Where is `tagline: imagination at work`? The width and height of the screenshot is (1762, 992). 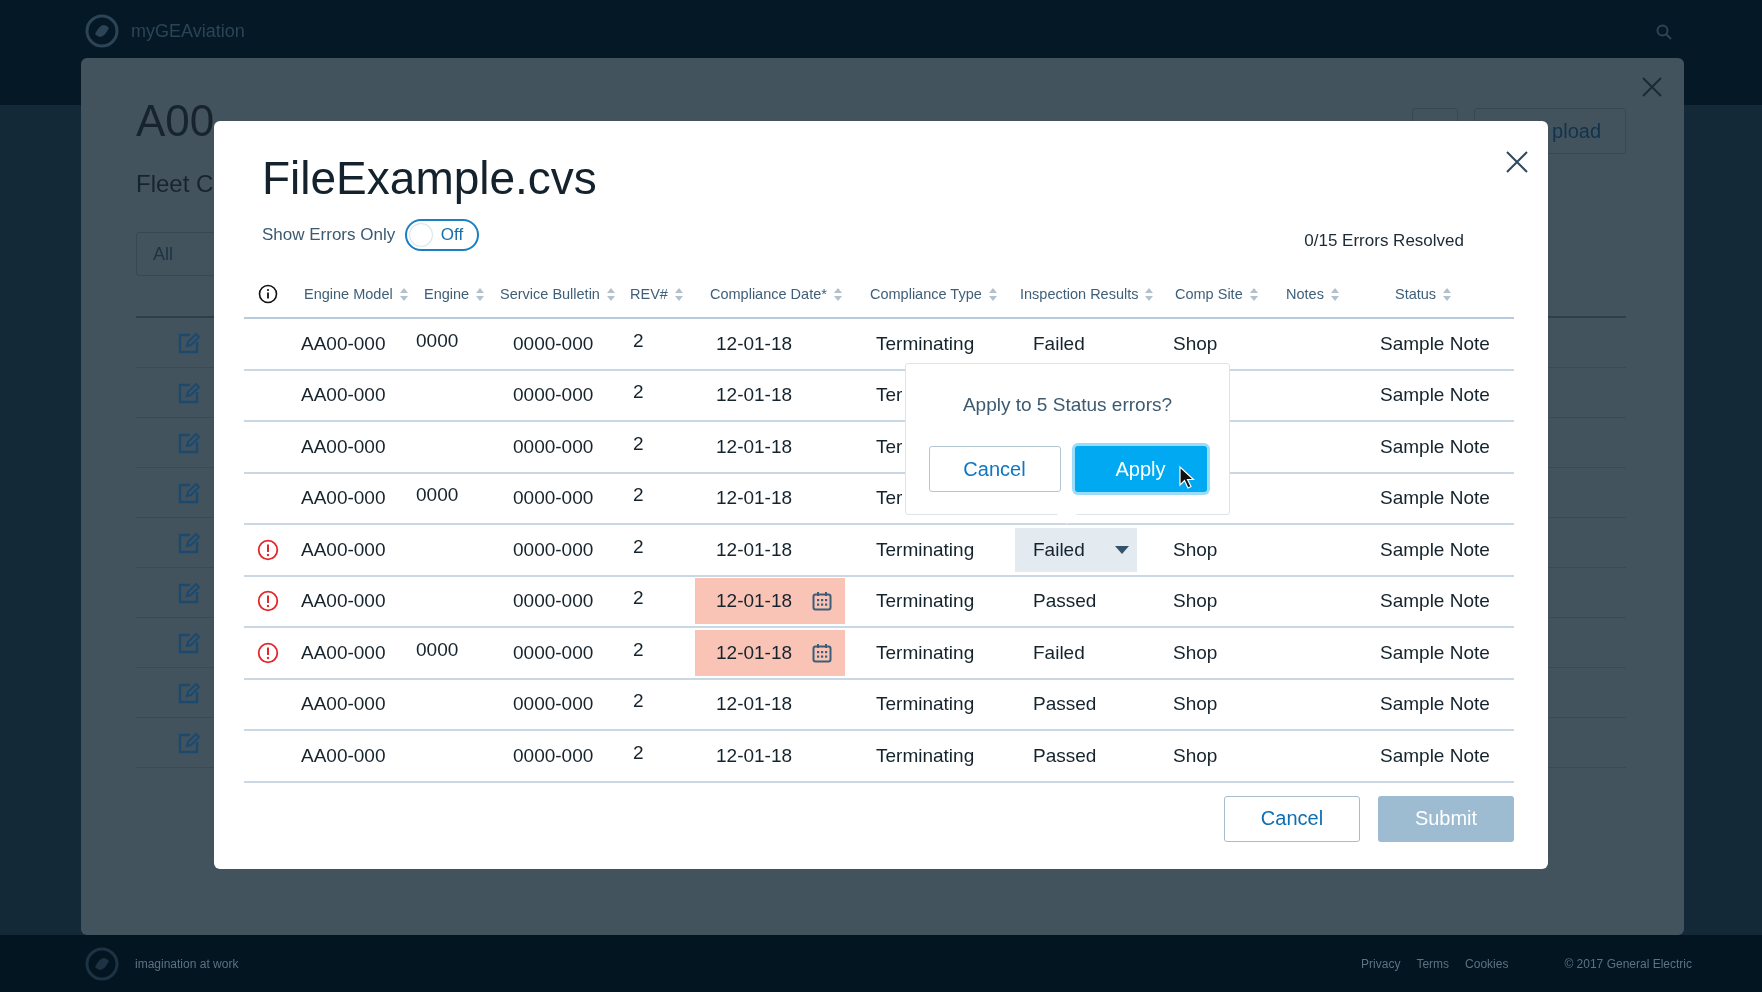
tagline: imagination at work is located at coordinates (187, 963).